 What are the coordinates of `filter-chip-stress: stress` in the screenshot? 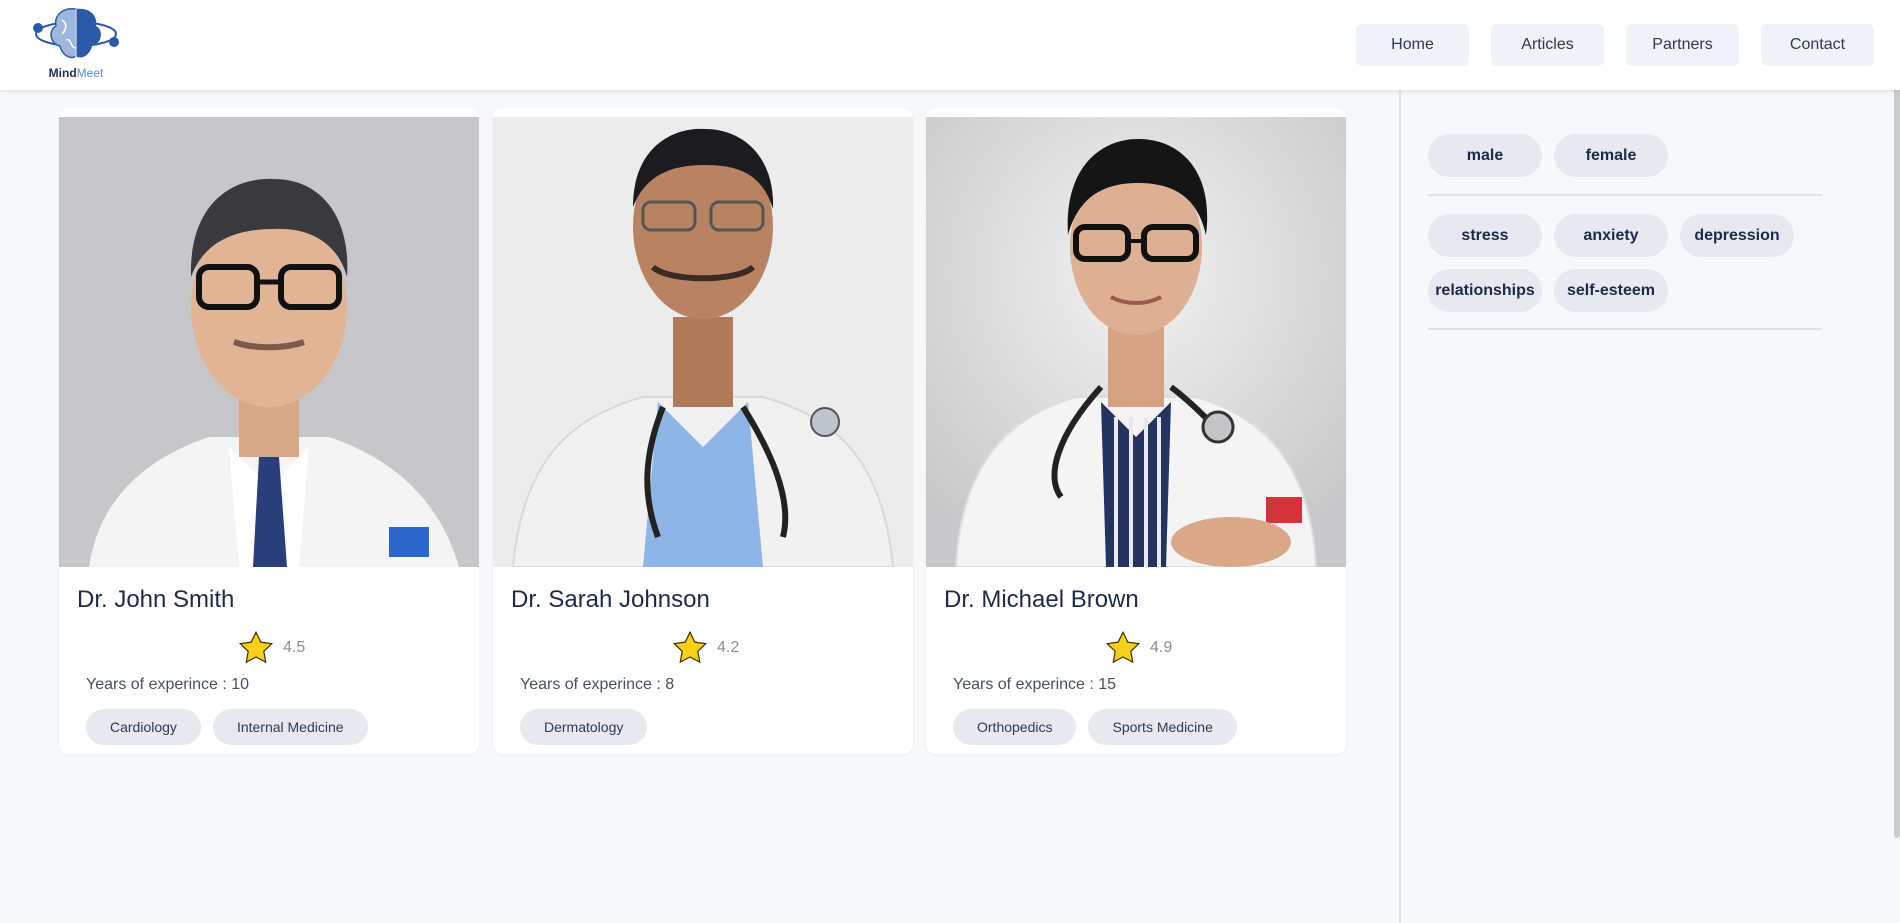 It's located at (1485, 235).